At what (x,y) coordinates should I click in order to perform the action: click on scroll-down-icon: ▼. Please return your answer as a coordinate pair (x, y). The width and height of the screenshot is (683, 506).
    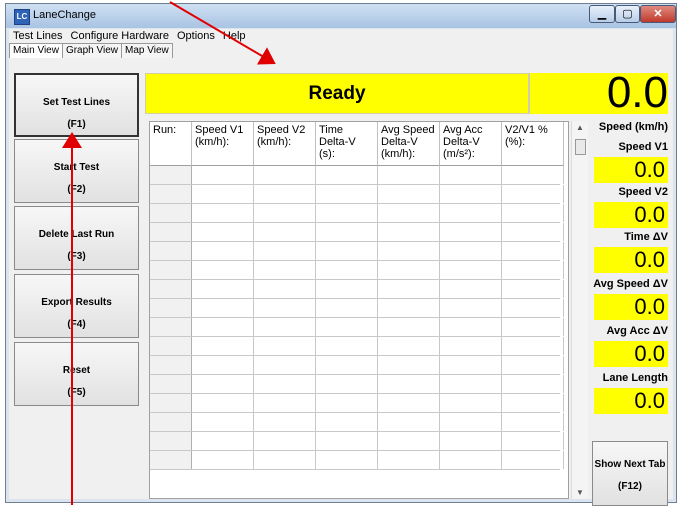
    Looking at the image, I should click on (580, 492).